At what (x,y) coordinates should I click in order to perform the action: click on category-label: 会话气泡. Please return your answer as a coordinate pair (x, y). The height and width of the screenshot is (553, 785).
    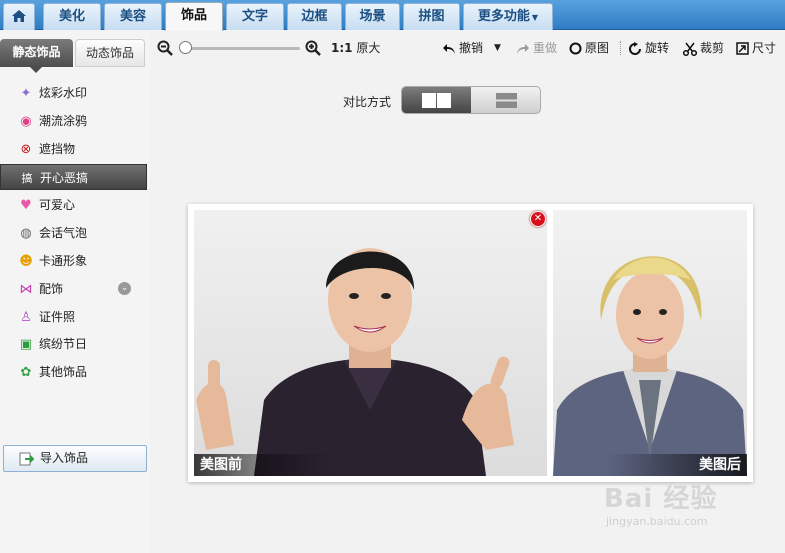
    Looking at the image, I should click on (63, 233).